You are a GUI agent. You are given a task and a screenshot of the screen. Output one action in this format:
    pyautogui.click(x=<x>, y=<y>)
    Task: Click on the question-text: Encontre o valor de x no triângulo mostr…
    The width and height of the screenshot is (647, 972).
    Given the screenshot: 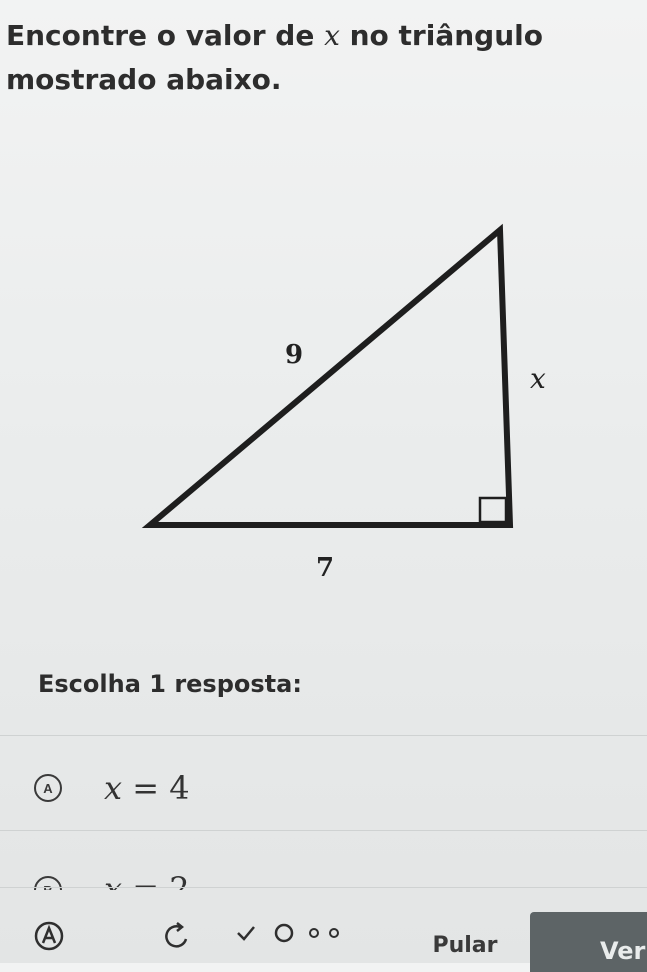 What is the action you would take?
    pyautogui.click(x=316, y=58)
    